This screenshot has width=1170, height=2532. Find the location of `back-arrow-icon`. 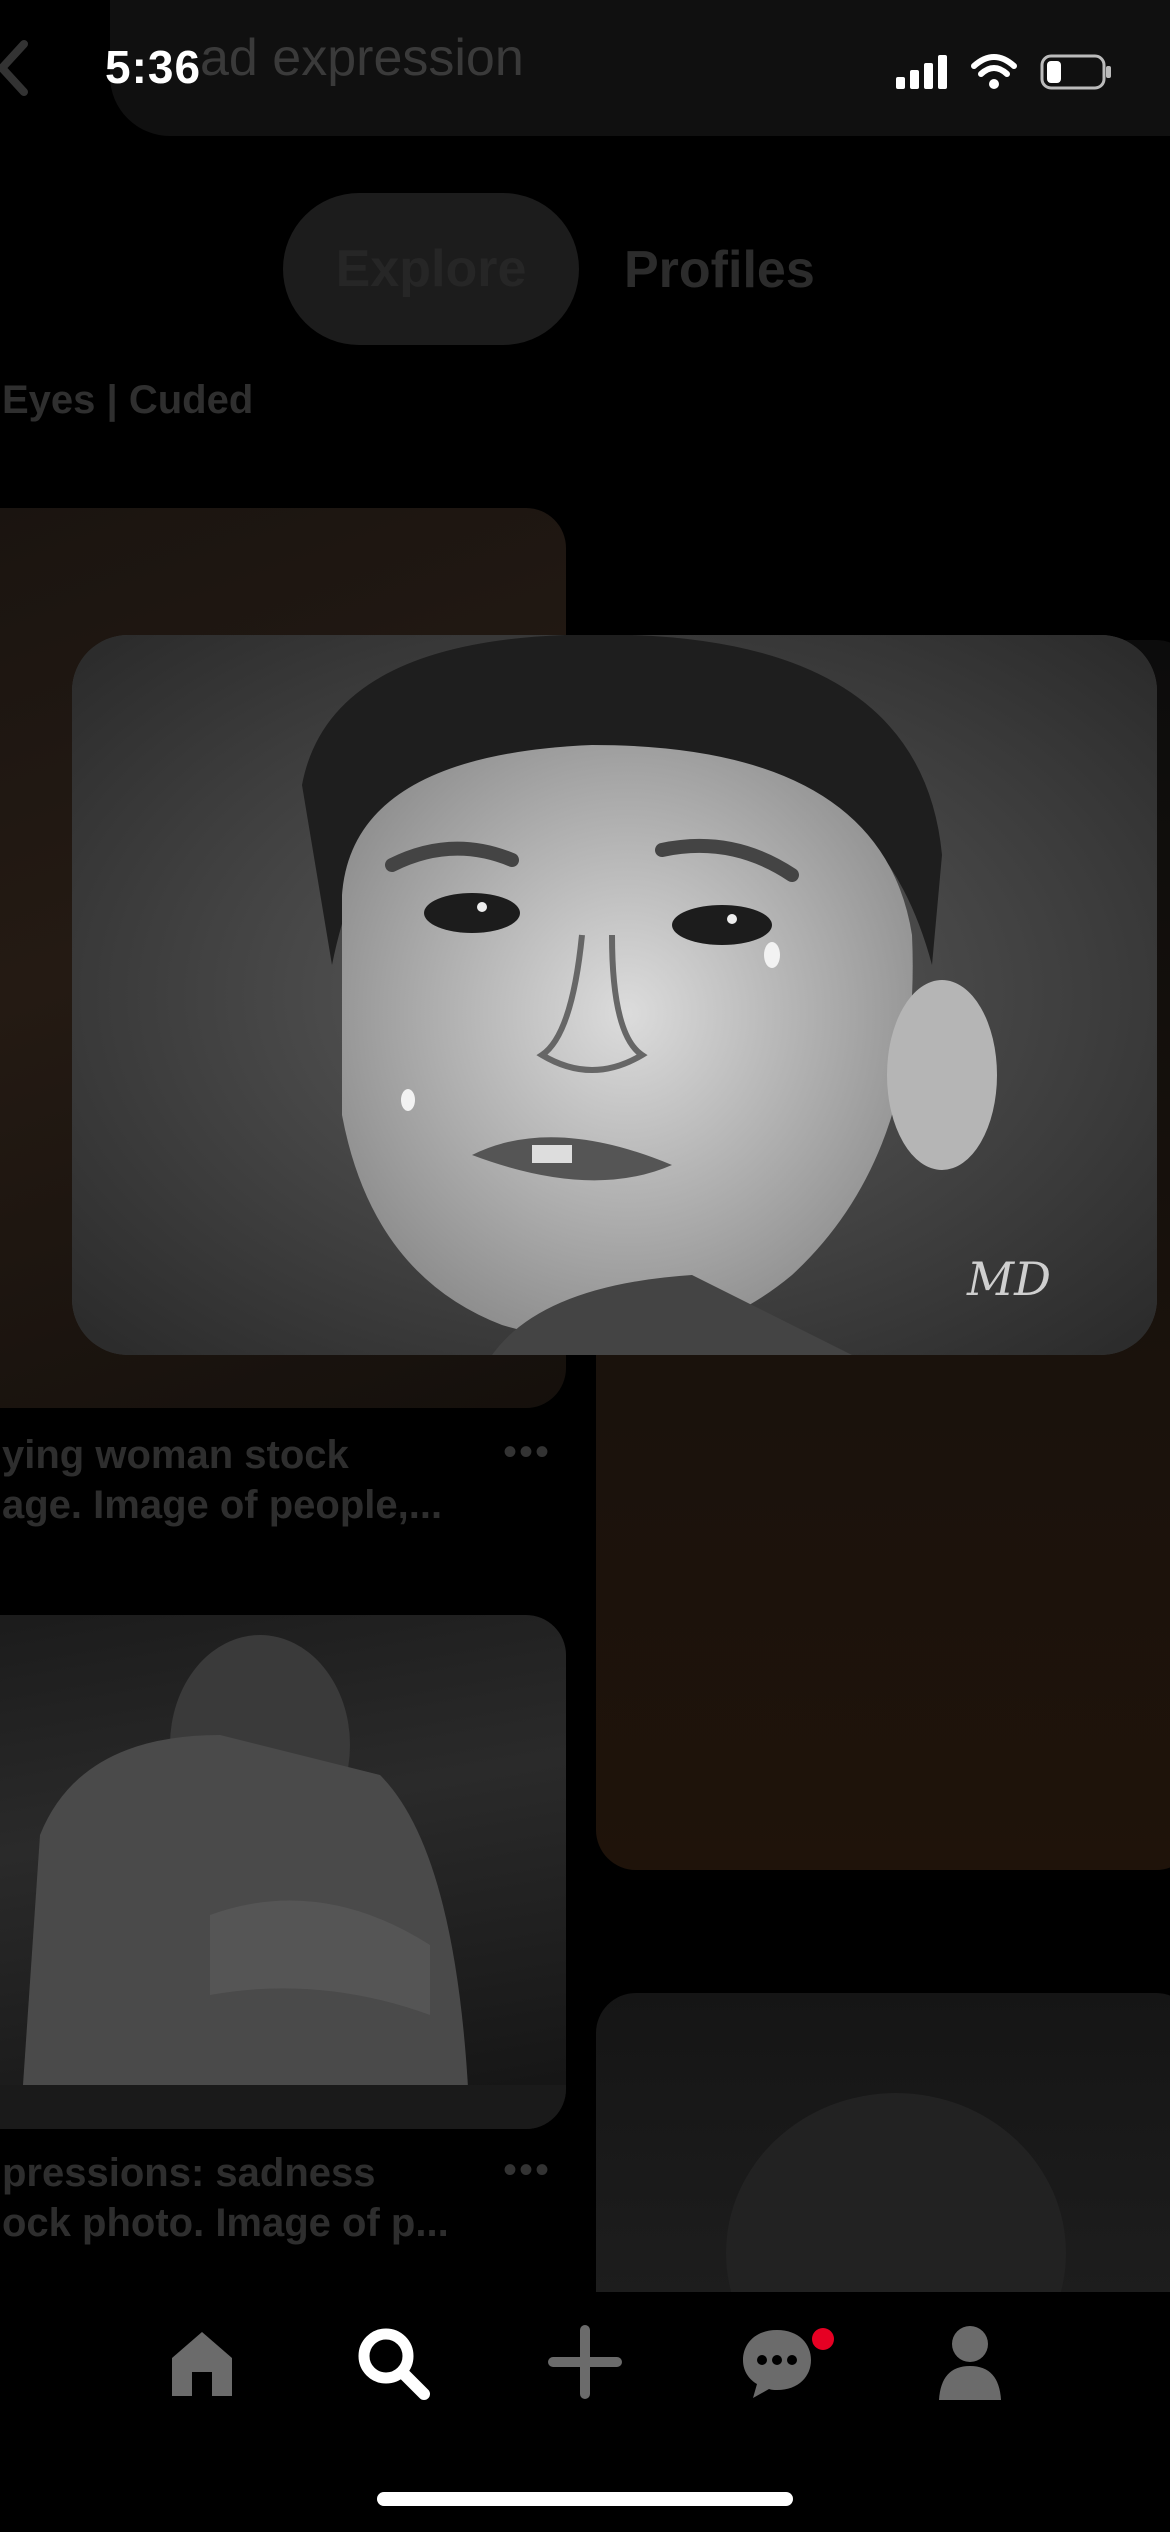

back-arrow-icon is located at coordinates (17, 70).